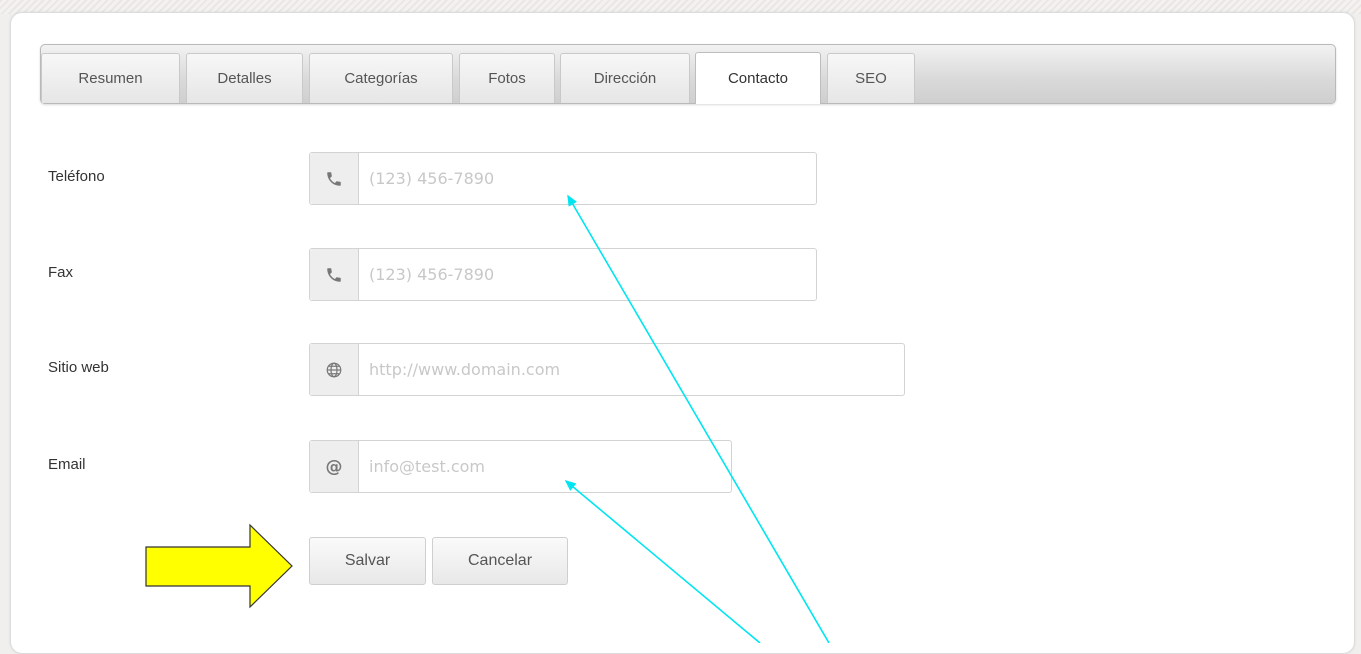  I want to click on website-field, so click(607, 369).